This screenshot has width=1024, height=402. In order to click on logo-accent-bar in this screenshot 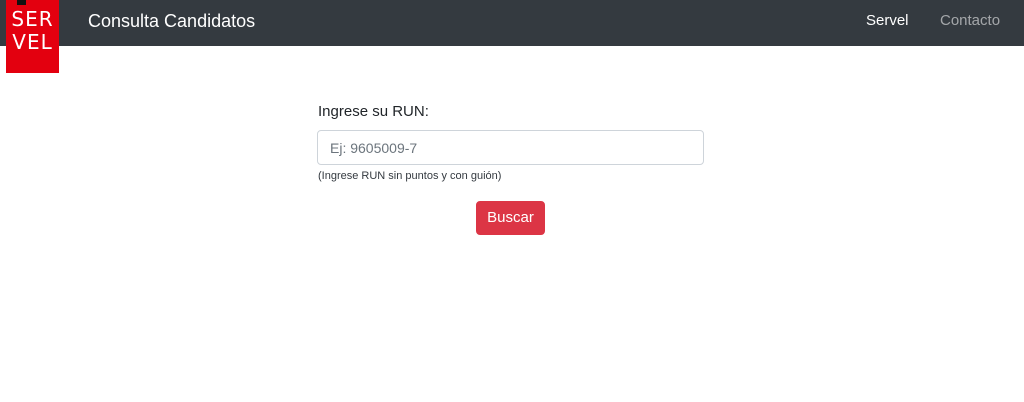, I will do `click(21, 2)`.